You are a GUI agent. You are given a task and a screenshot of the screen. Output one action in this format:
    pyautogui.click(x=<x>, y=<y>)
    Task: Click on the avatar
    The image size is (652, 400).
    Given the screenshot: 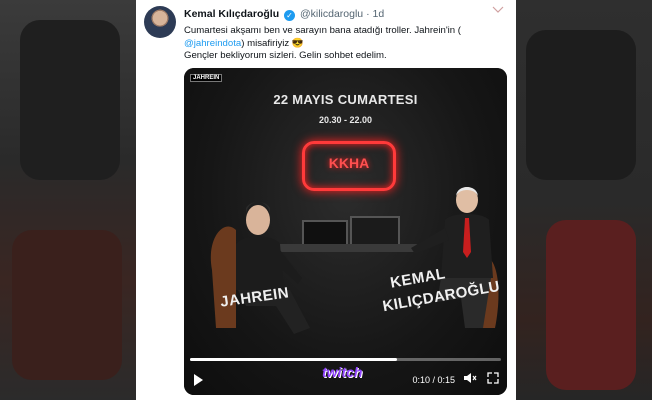 What is the action you would take?
    pyautogui.click(x=160, y=22)
    